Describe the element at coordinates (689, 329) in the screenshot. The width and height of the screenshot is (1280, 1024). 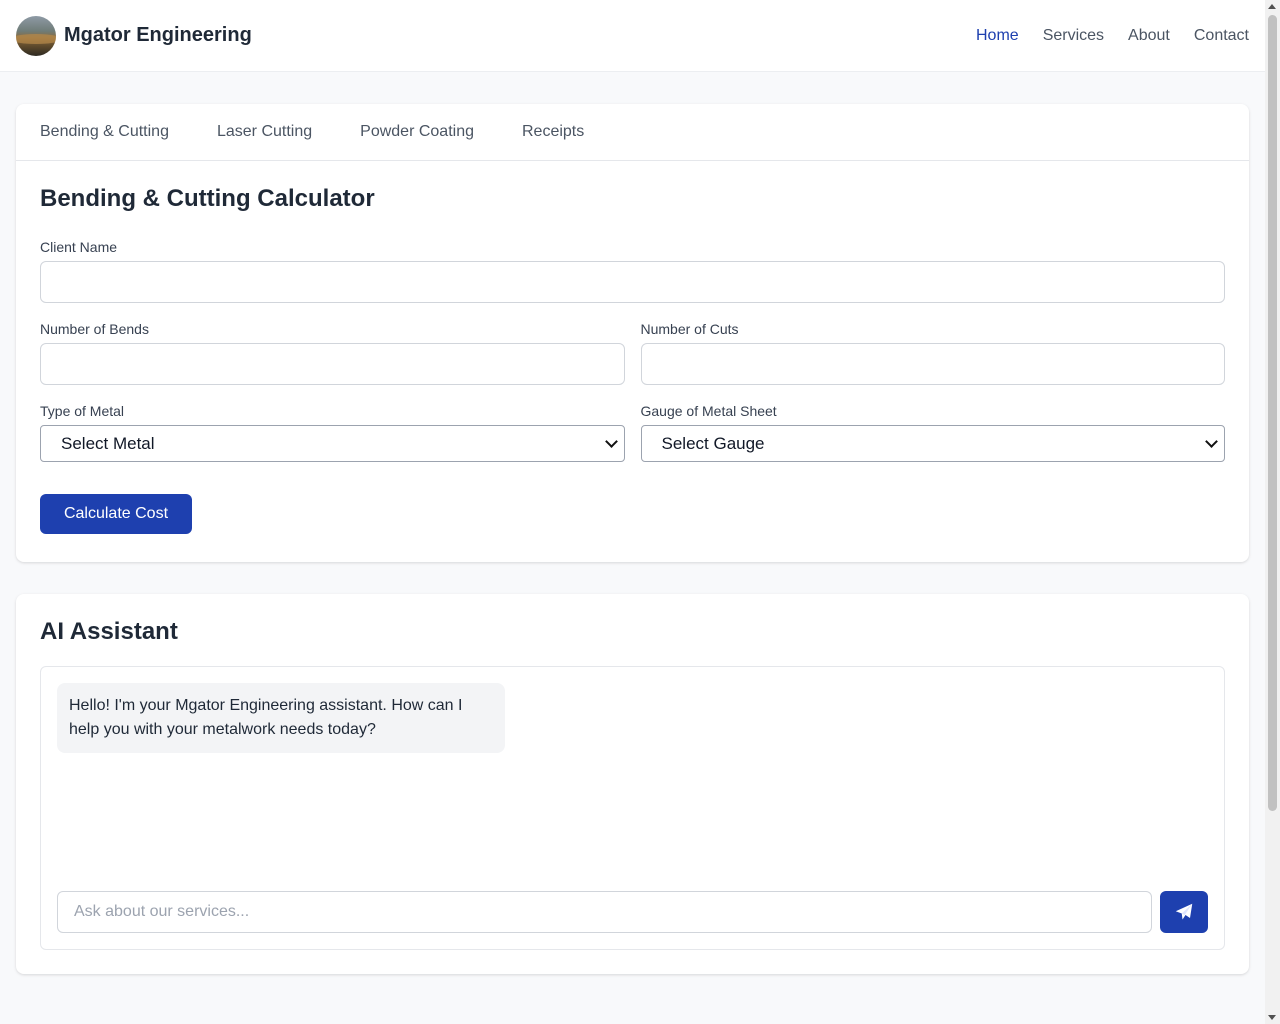
I see `cuts-label: Number of Cuts` at that location.